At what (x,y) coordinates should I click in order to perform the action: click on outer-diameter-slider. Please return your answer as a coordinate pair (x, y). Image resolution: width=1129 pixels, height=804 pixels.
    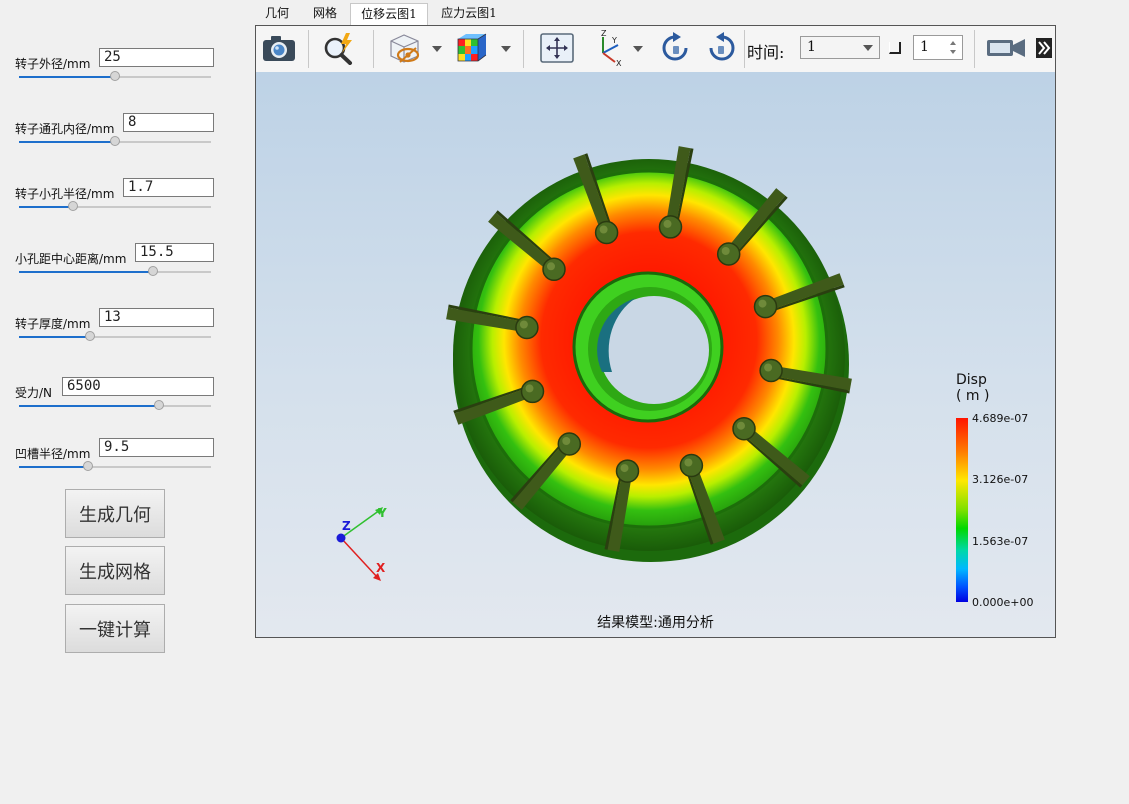
    Looking at the image, I should click on (115, 76).